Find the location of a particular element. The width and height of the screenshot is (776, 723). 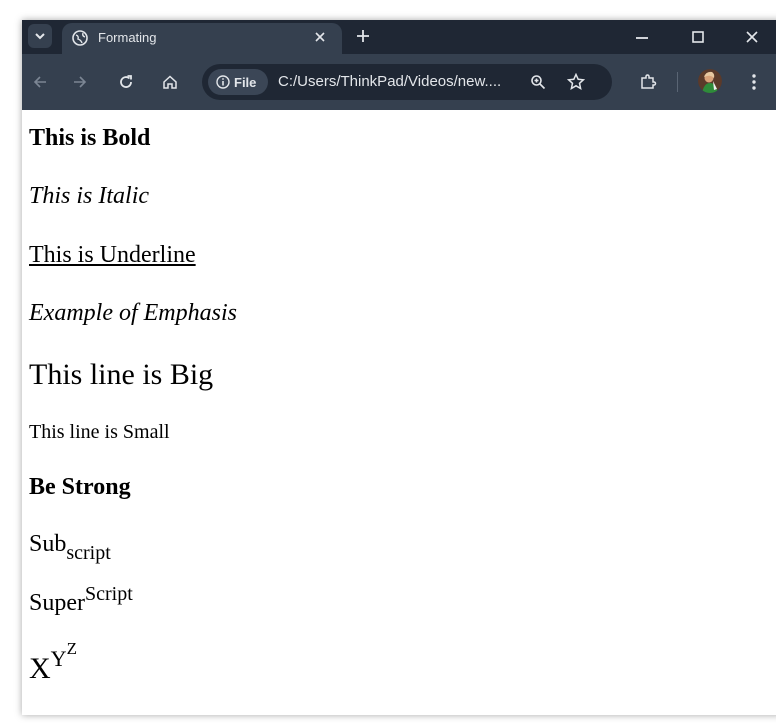

minimize-button is located at coordinates (642, 37).